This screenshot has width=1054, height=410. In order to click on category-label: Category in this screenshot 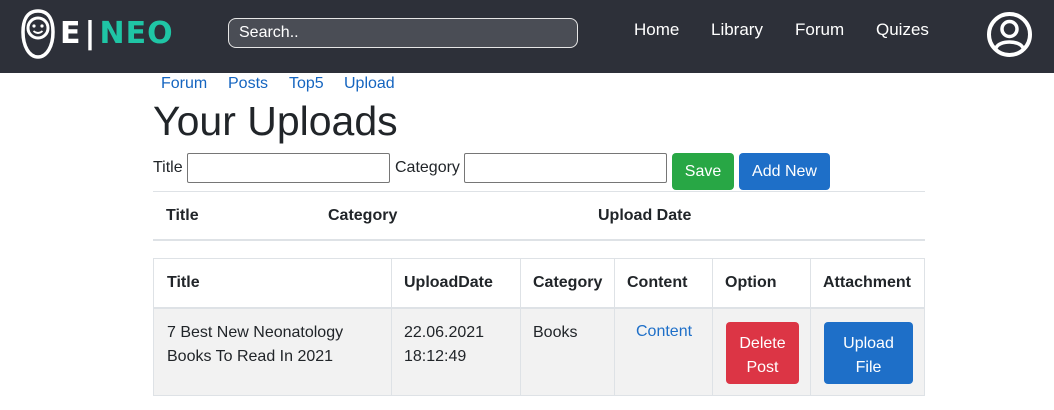, I will do `click(427, 167)`.